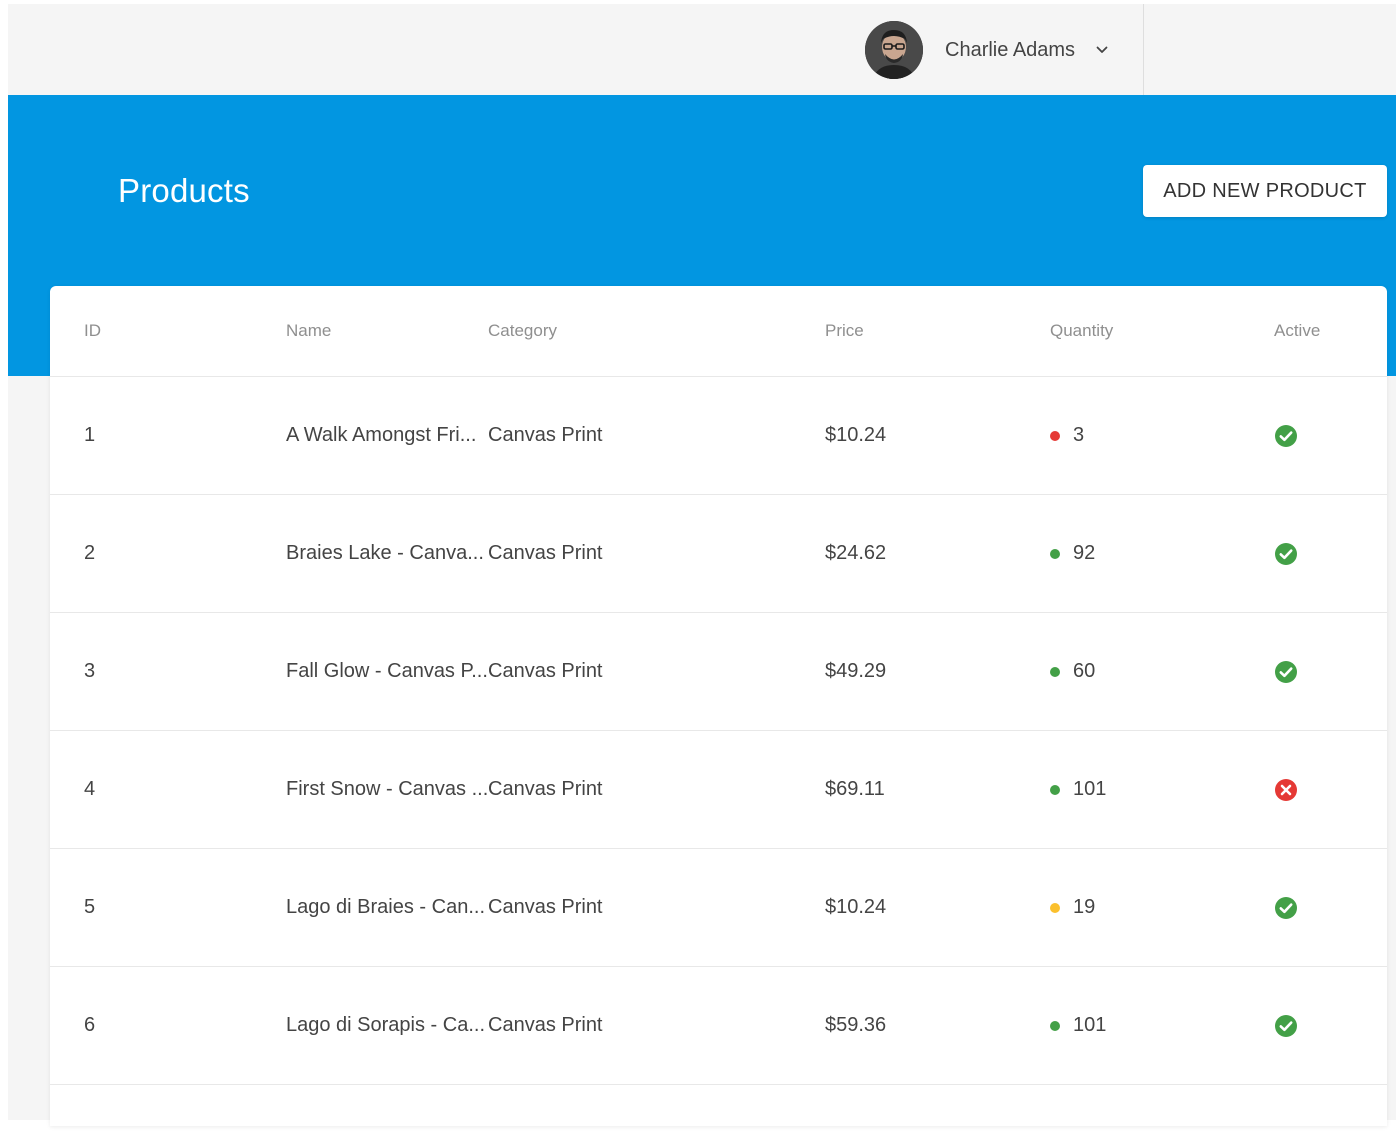  What do you see at coordinates (1072, 671) in the screenshot?
I see `cell-quantity: 60` at bounding box center [1072, 671].